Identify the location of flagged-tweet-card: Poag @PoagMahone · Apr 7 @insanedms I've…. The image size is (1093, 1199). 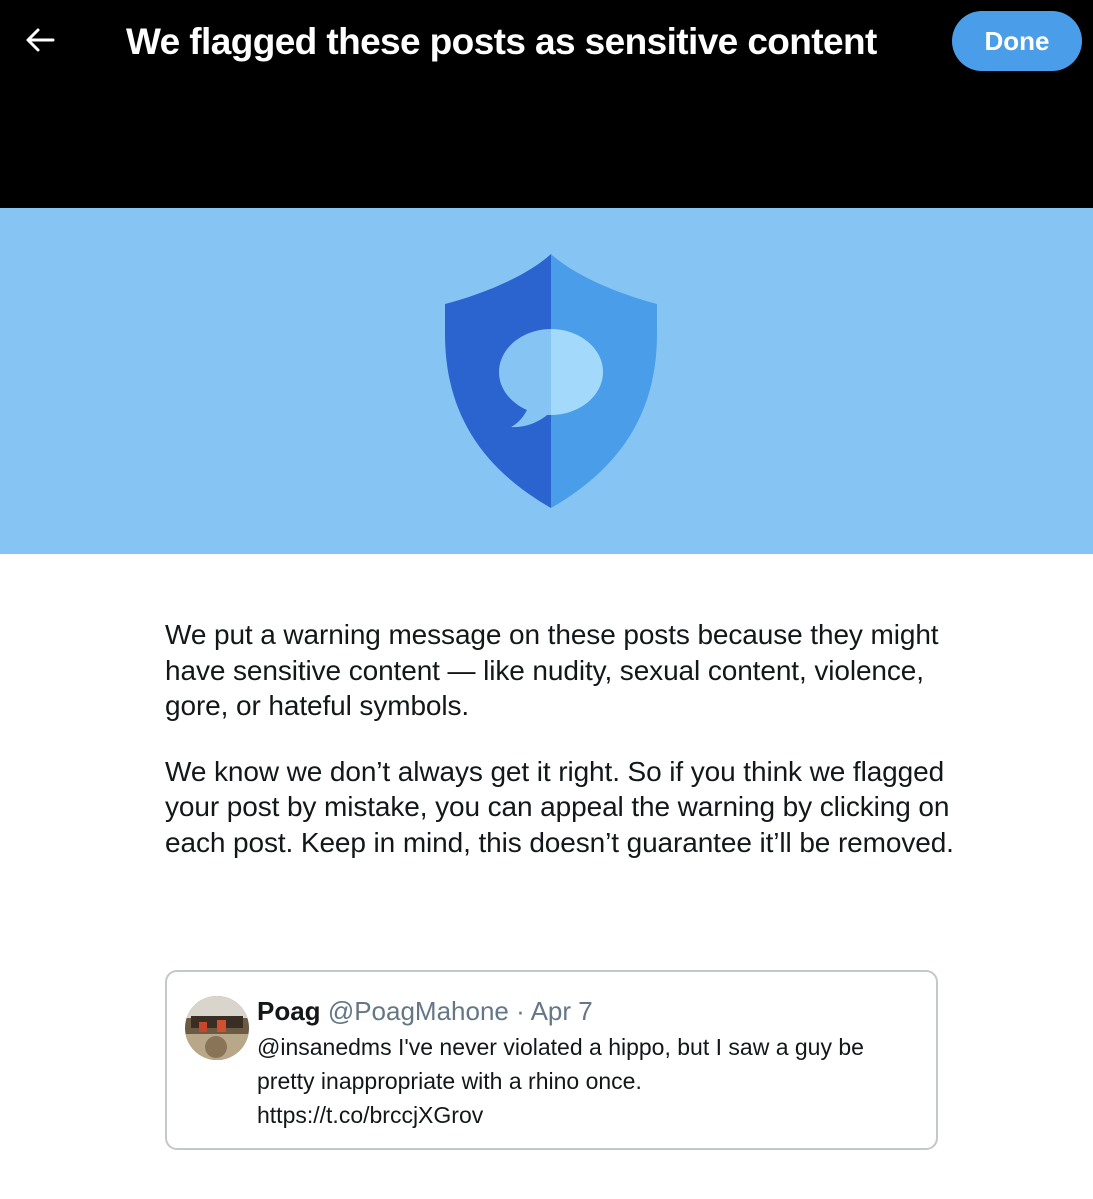
(551, 1060).